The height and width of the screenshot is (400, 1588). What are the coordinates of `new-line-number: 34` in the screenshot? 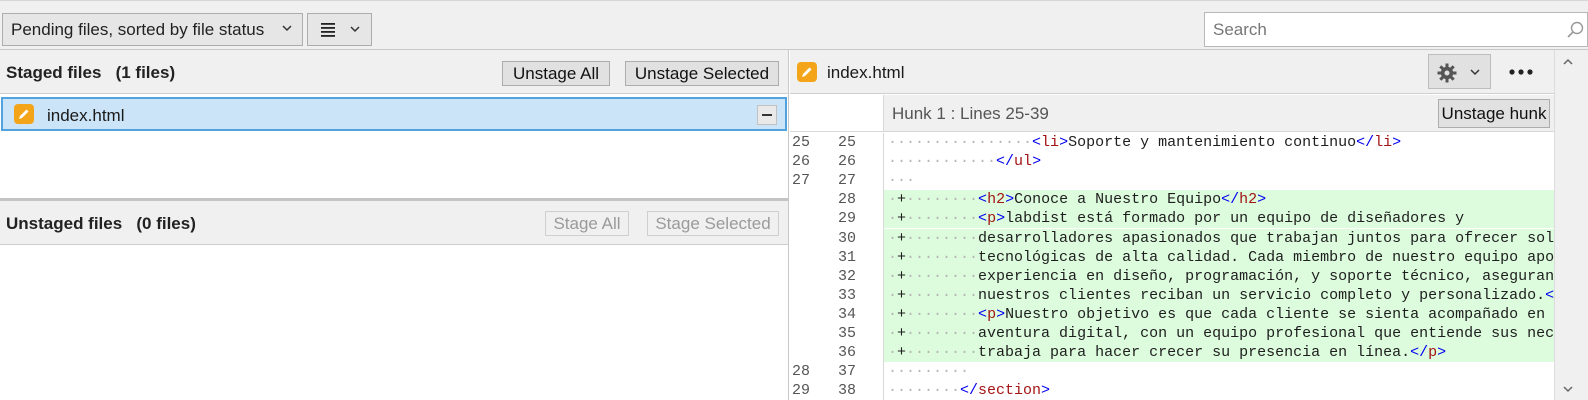 It's located at (847, 314).